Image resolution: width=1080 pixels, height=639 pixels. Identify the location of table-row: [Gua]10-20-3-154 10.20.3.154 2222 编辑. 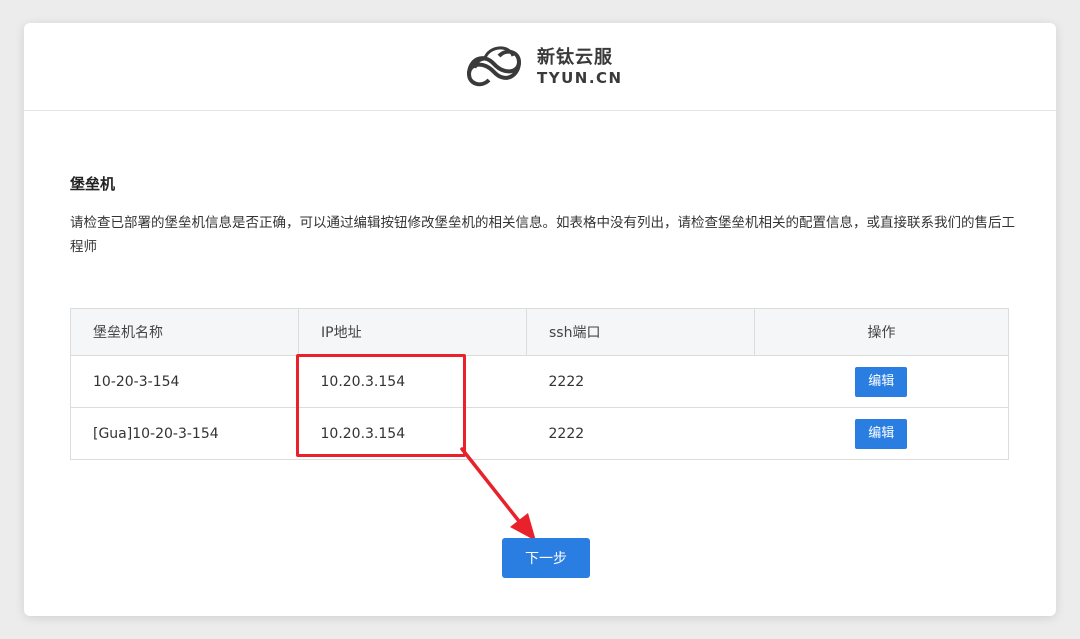
(539, 433).